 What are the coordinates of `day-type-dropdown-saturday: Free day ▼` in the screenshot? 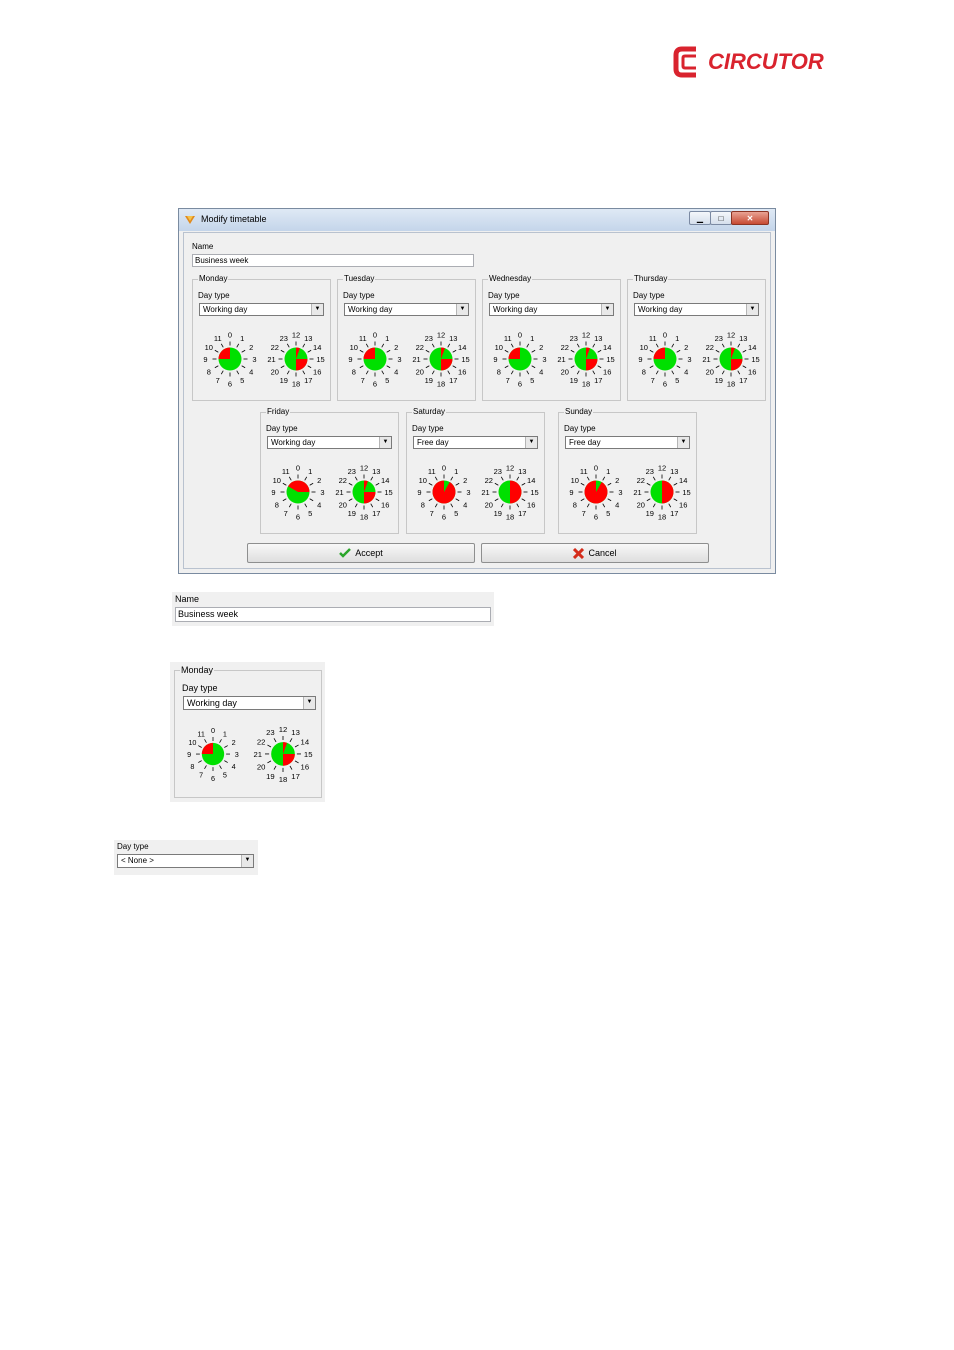 It's located at (475, 442).